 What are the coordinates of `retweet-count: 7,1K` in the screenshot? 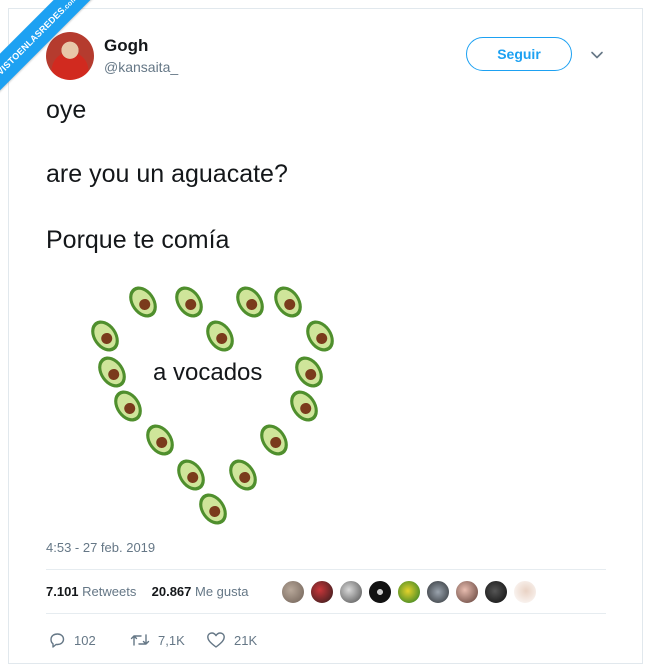 It's located at (171, 640).